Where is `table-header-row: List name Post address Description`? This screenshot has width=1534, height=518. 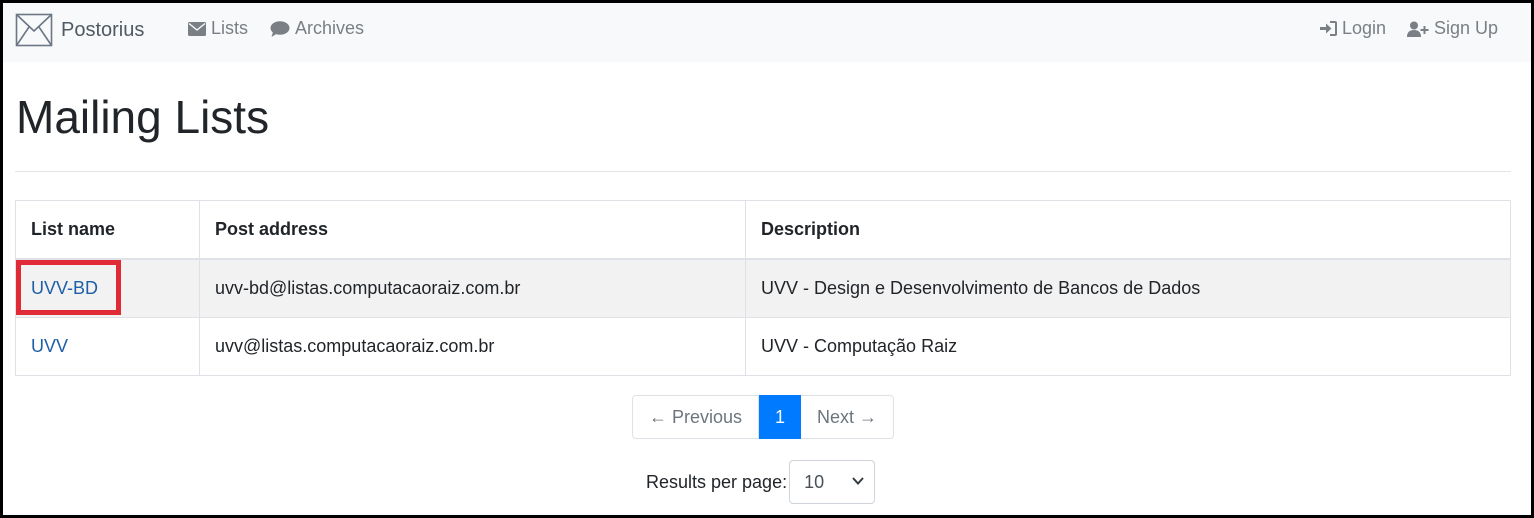 table-header-row: List name Post address Description is located at coordinates (763, 230).